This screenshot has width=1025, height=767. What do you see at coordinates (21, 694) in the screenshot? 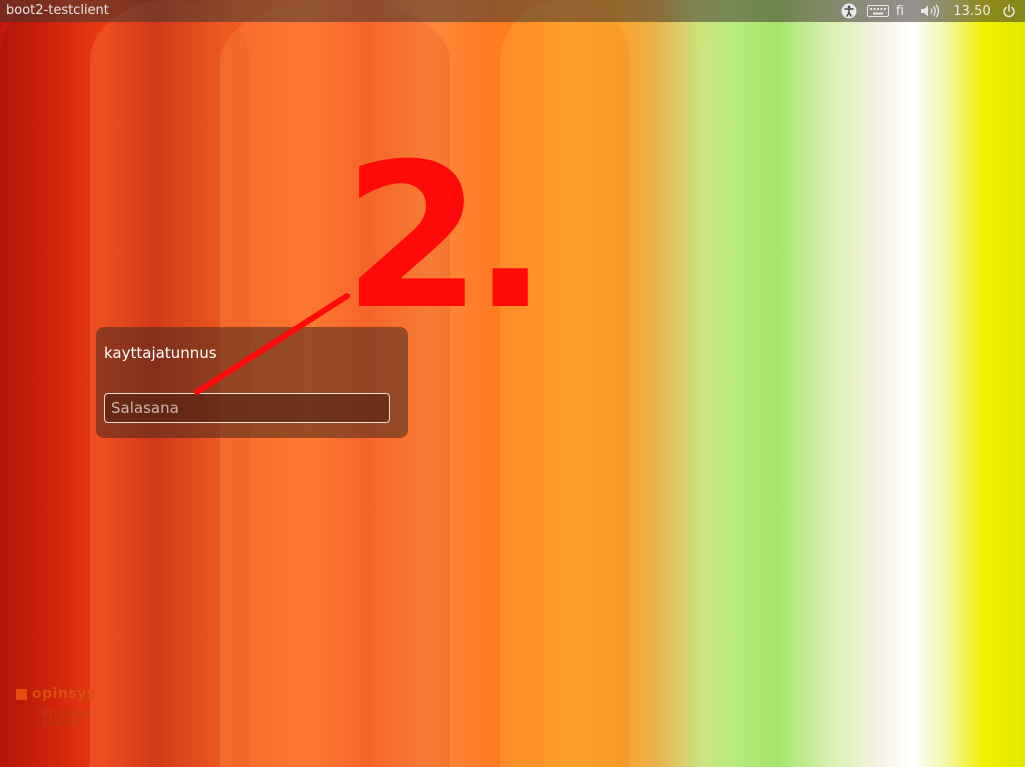
I see `brand-square-icon` at bounding box center [21, 694].